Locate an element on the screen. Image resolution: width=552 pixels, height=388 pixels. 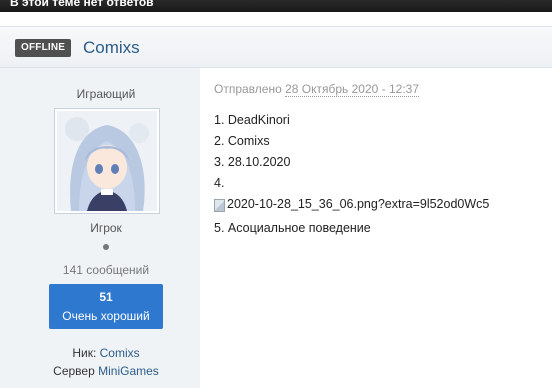
avatar is located at coordinates (107, 161).